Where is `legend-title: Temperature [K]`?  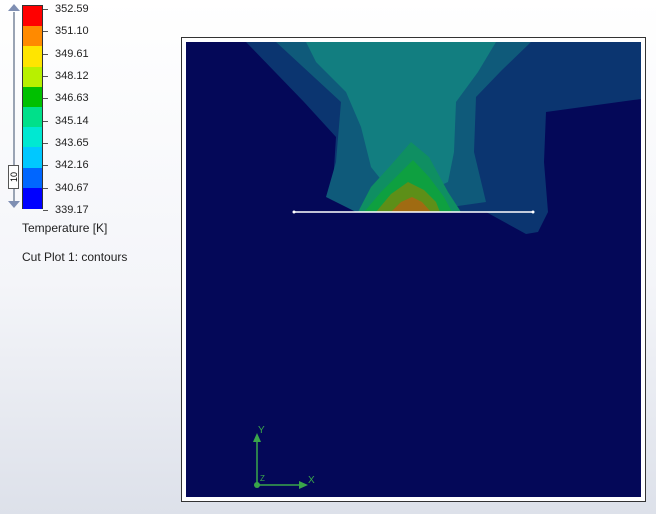
legend-title: Temperature [K] is located at coordinates (65, 228).